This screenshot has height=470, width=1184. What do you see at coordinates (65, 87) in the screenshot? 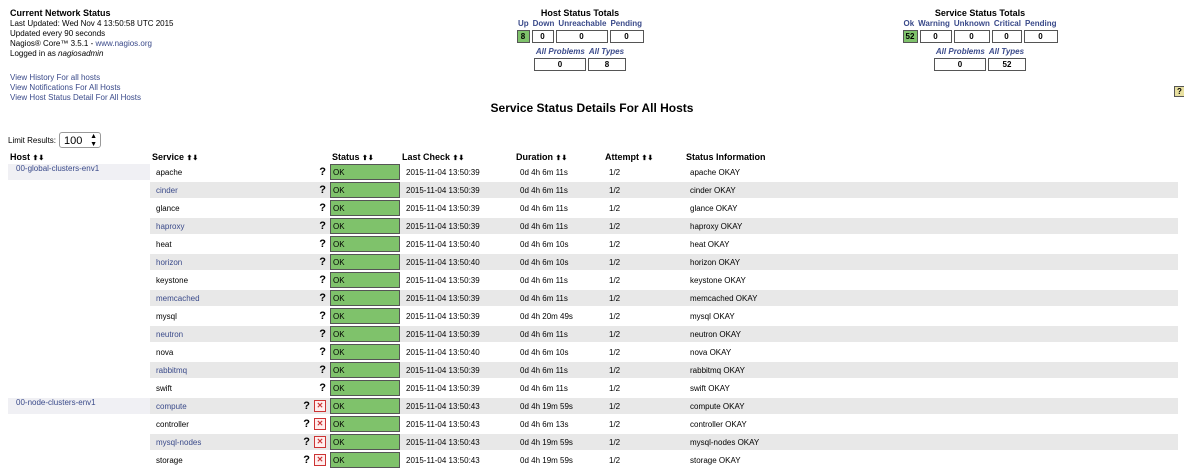
I see `view-notifications-link: View Notifications For All Hosts` at bounding box center [65, 87].